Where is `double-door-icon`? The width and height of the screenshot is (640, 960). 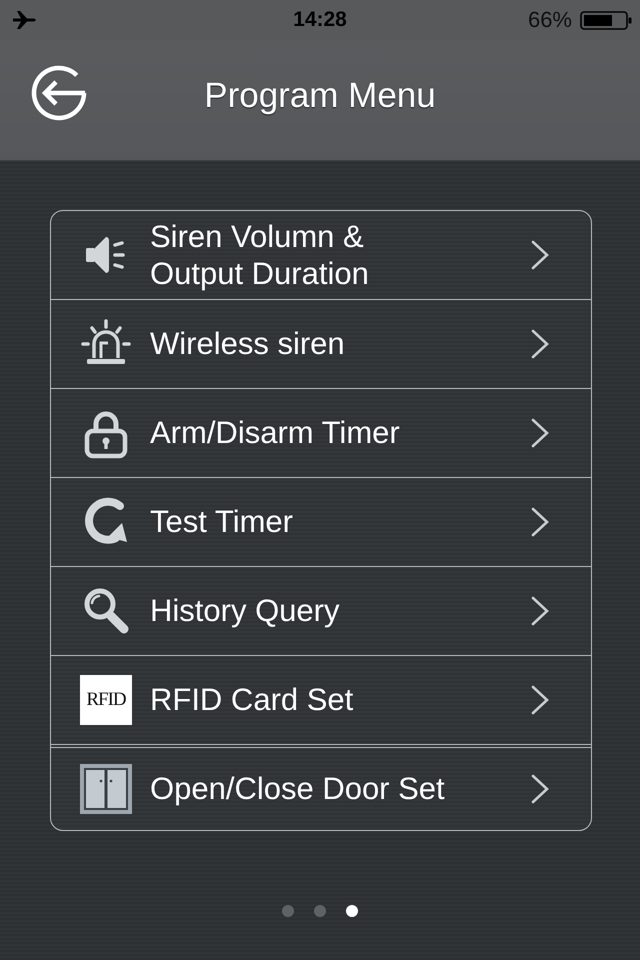
double-door-icon is located at coordinates (106, 789).